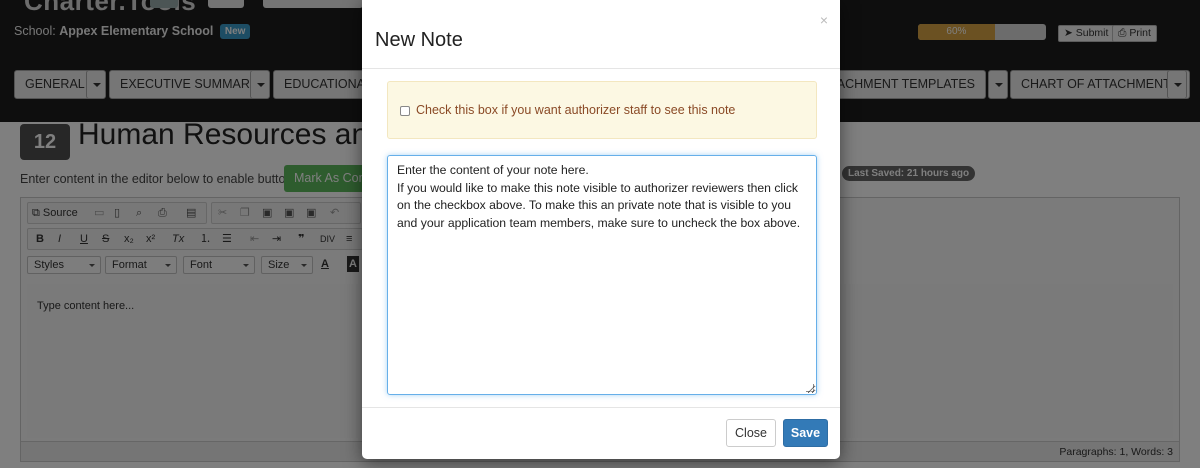  Describe the element at coordinates (405, 111) in the screenshot. I see `authorizer-visibility-checkbox` at that location.